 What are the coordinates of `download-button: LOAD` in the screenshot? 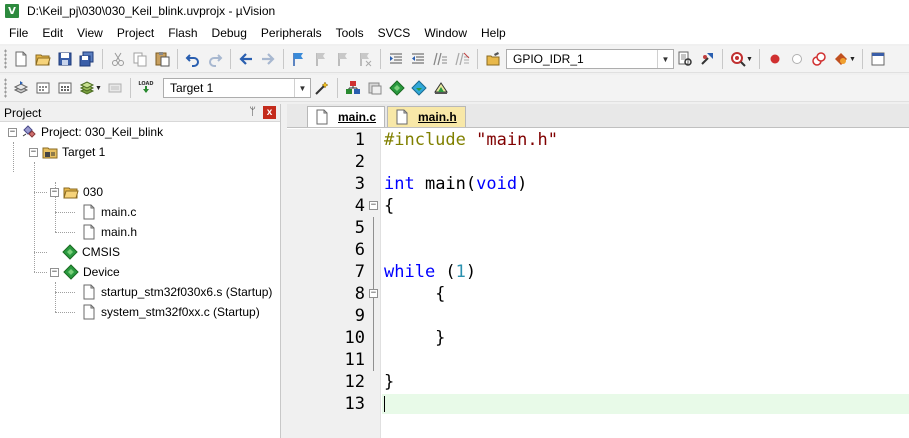 It's located at (146, 88).